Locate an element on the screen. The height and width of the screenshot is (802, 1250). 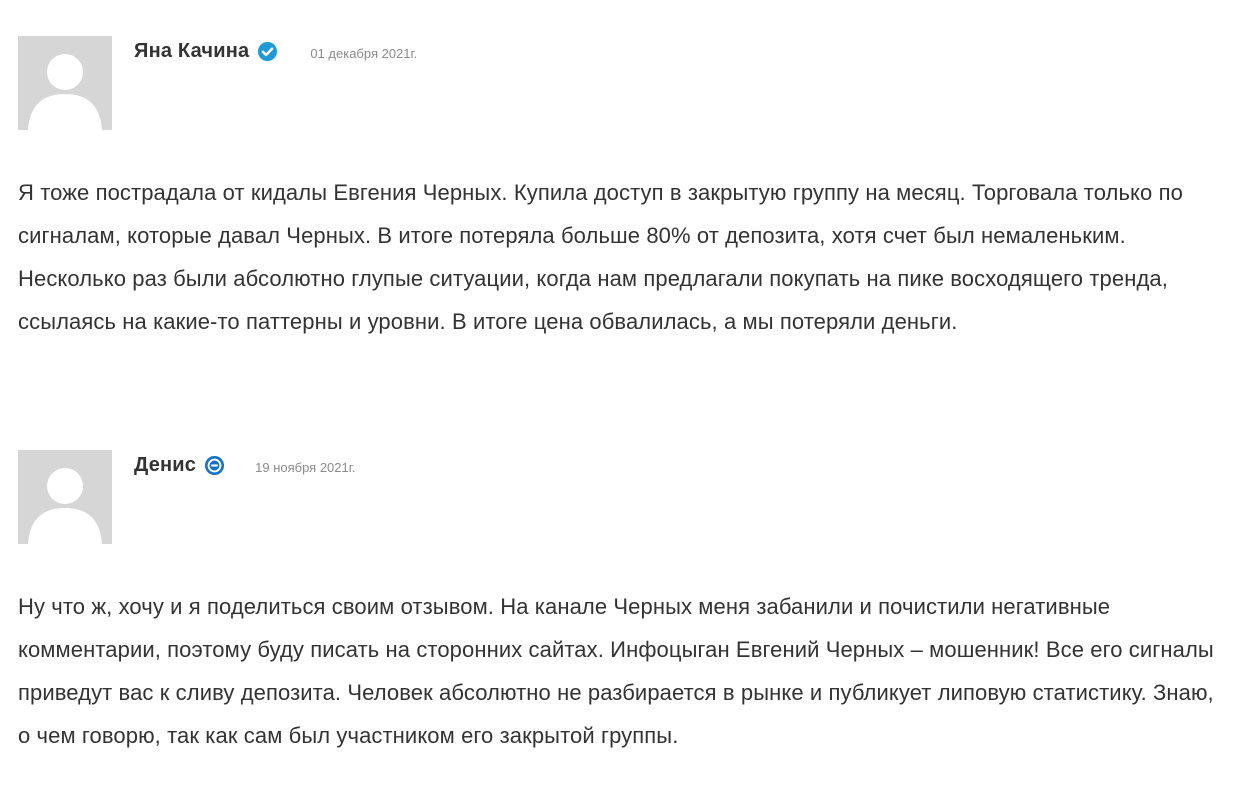
minus-circle-icon is located at coordinates (214, 465).